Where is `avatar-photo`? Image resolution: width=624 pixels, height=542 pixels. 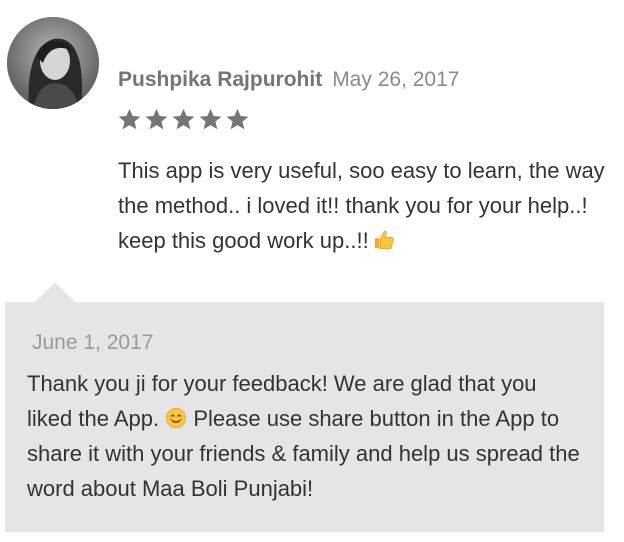
avatar-photo is located at coordinates (53, 63).